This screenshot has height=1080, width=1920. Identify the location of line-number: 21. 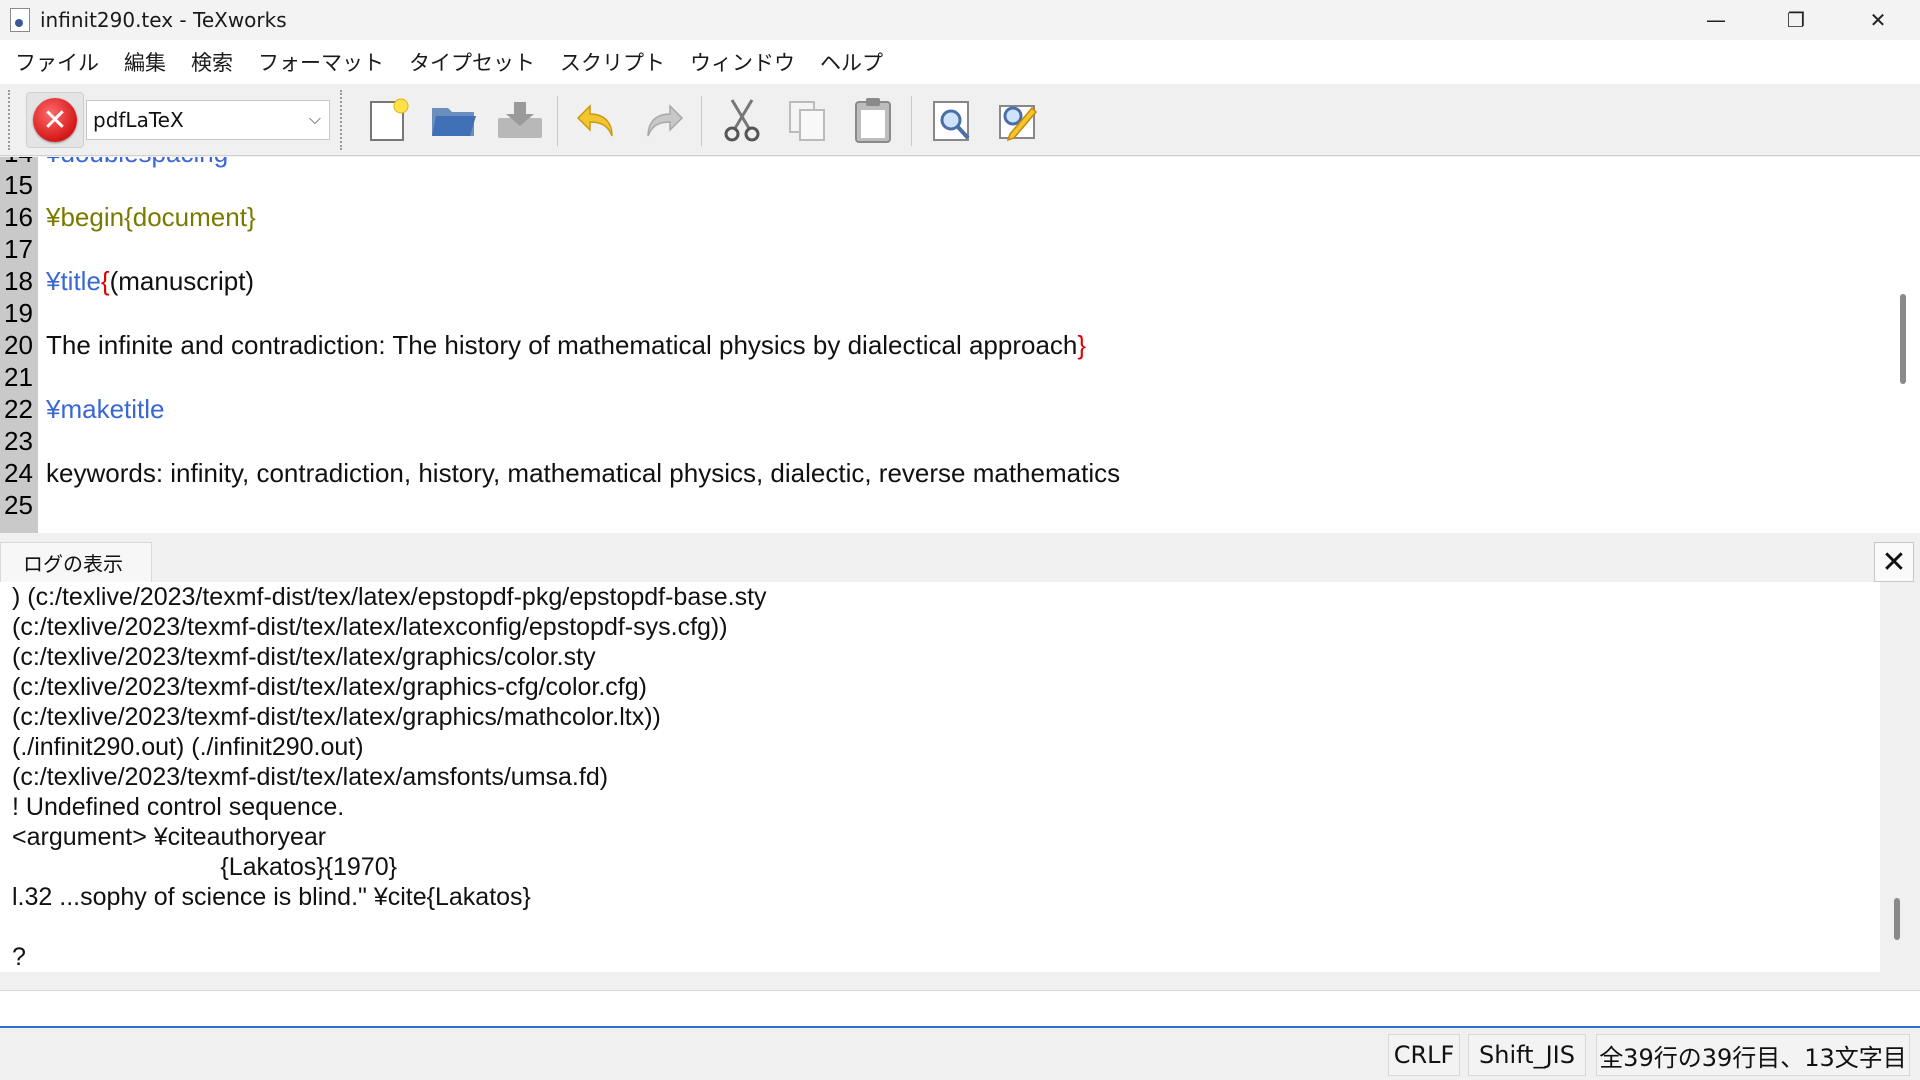
(18, 377).